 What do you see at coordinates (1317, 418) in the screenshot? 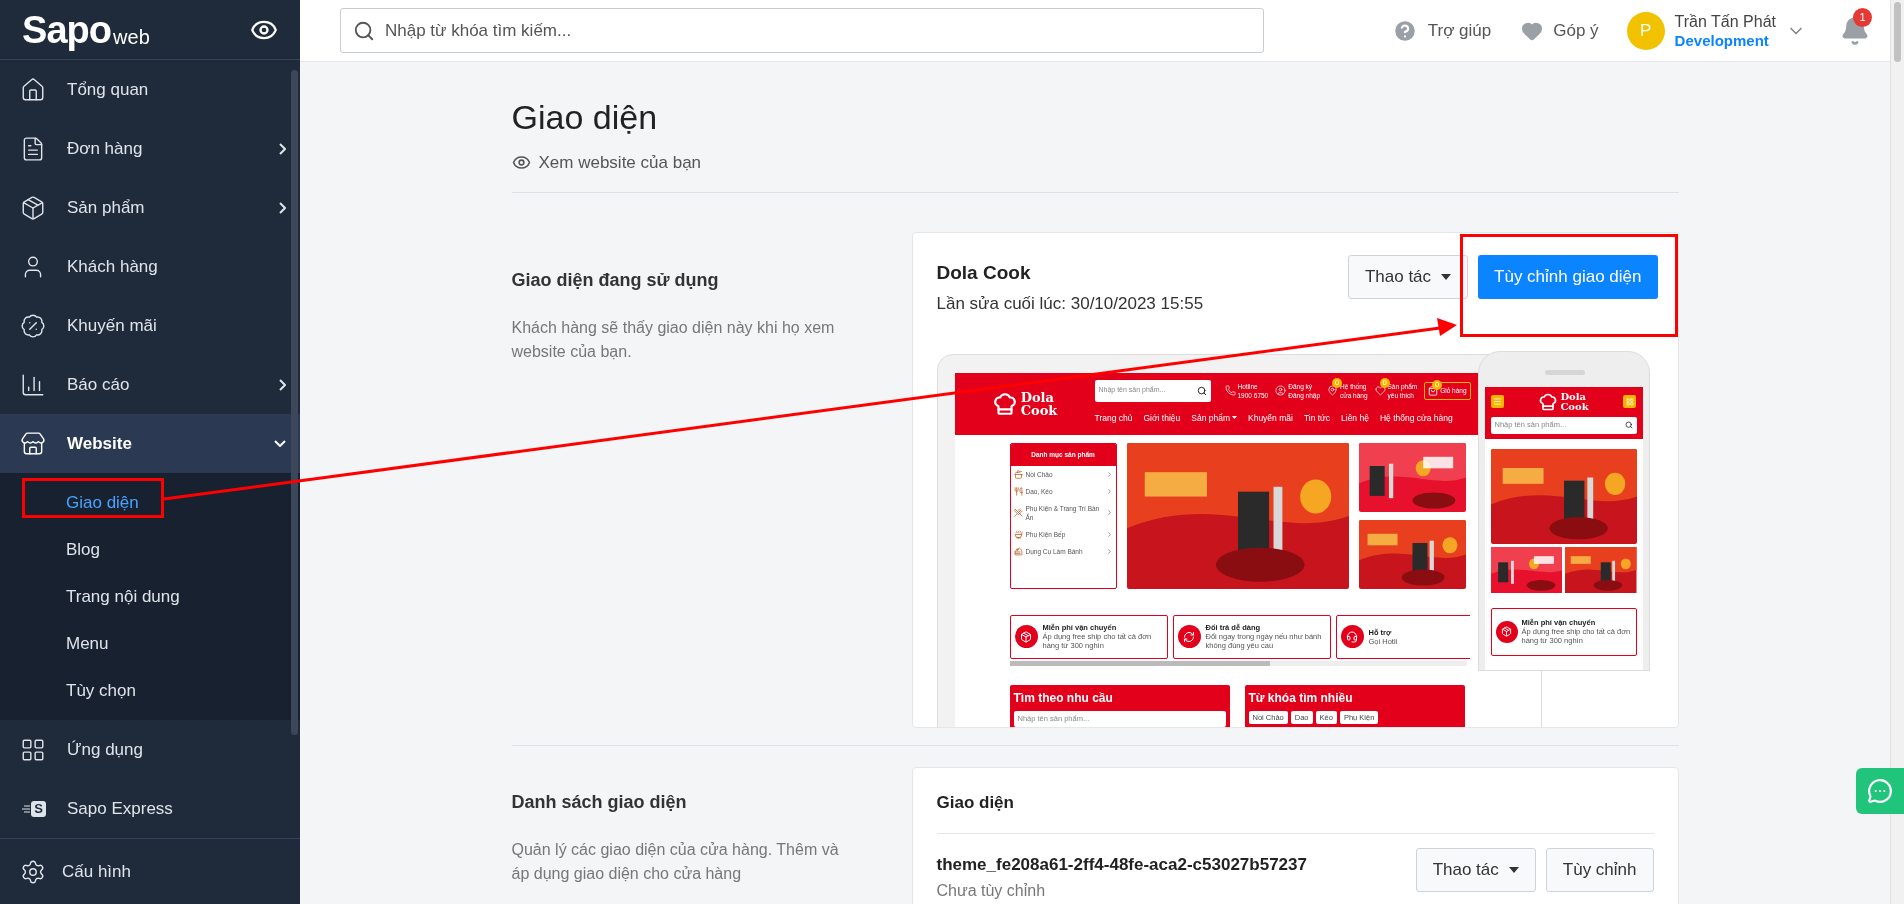
I see `site-nav-link: Tin tức` at bounding box center [1317, 418].